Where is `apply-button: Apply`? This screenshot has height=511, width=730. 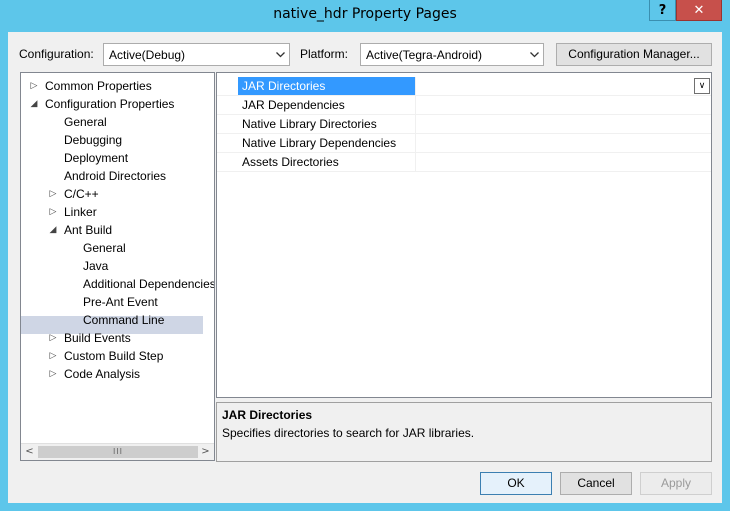 apply-button: Apply is located at coordinates (676, 483).